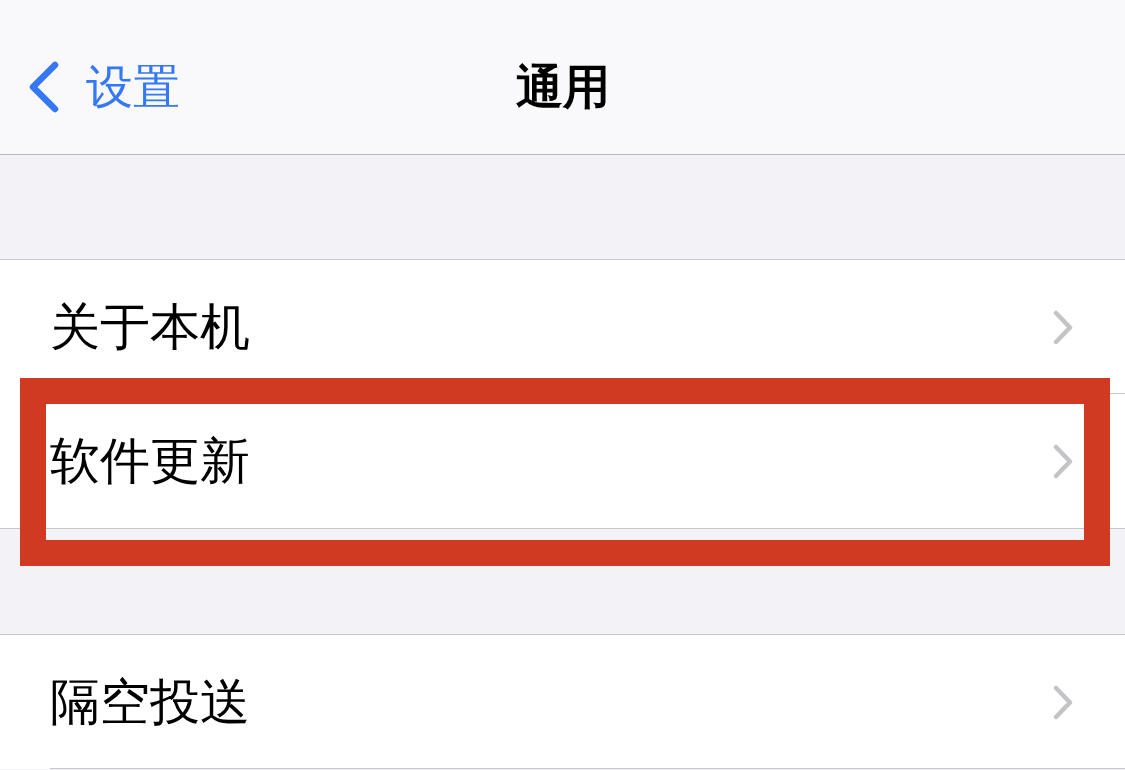 This screenshot has height=770, width=1125. What do you see at coordinates (104, 87) in the screenshot?
I see `back-button: 设置` at bounding box center [104, 87].